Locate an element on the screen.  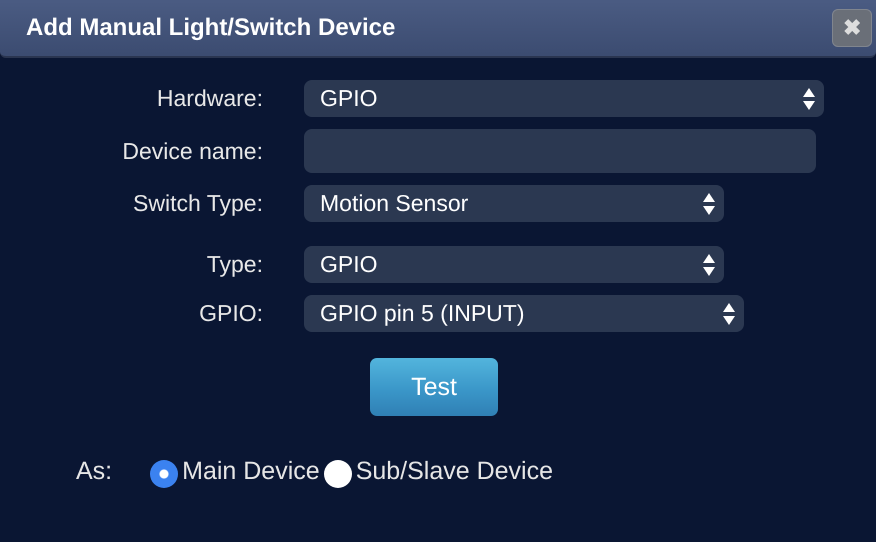
field-label: Type: is located at coordinates (234, 264).